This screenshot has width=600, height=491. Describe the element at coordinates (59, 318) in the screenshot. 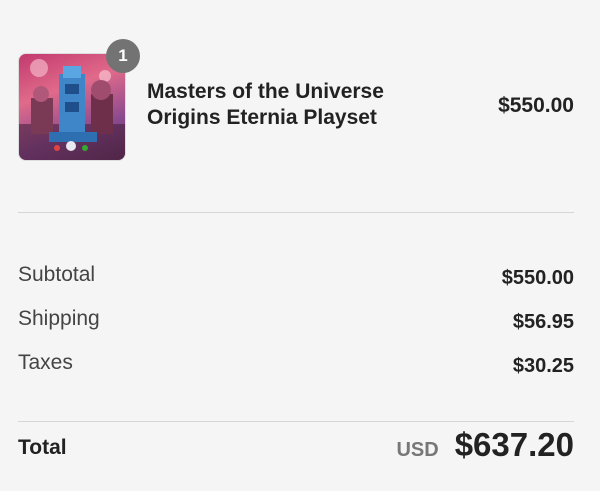

I see `shipping-label: Shipping` at that location.